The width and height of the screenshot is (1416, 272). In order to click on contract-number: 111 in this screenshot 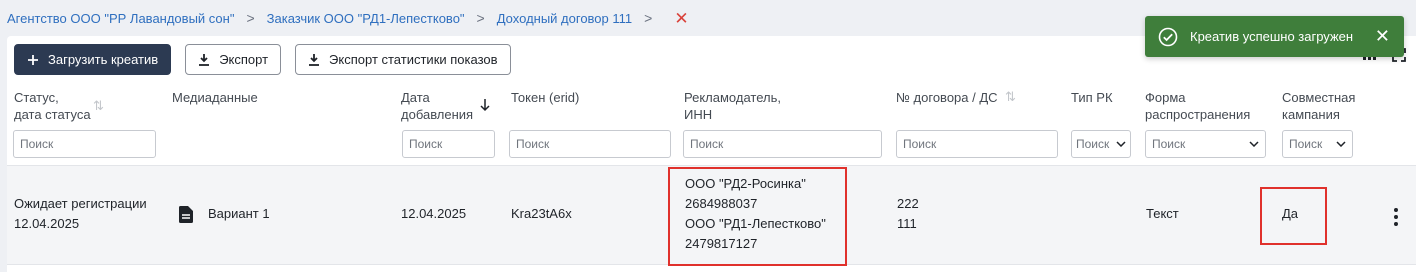, I will do `click(907, 223)`.